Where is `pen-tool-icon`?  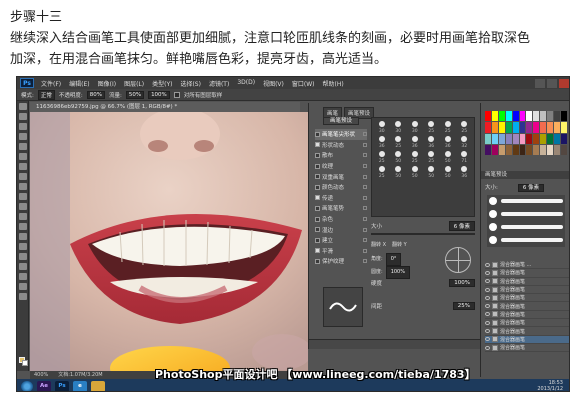
pen-tool-icon is located at coordinates (22, 246).